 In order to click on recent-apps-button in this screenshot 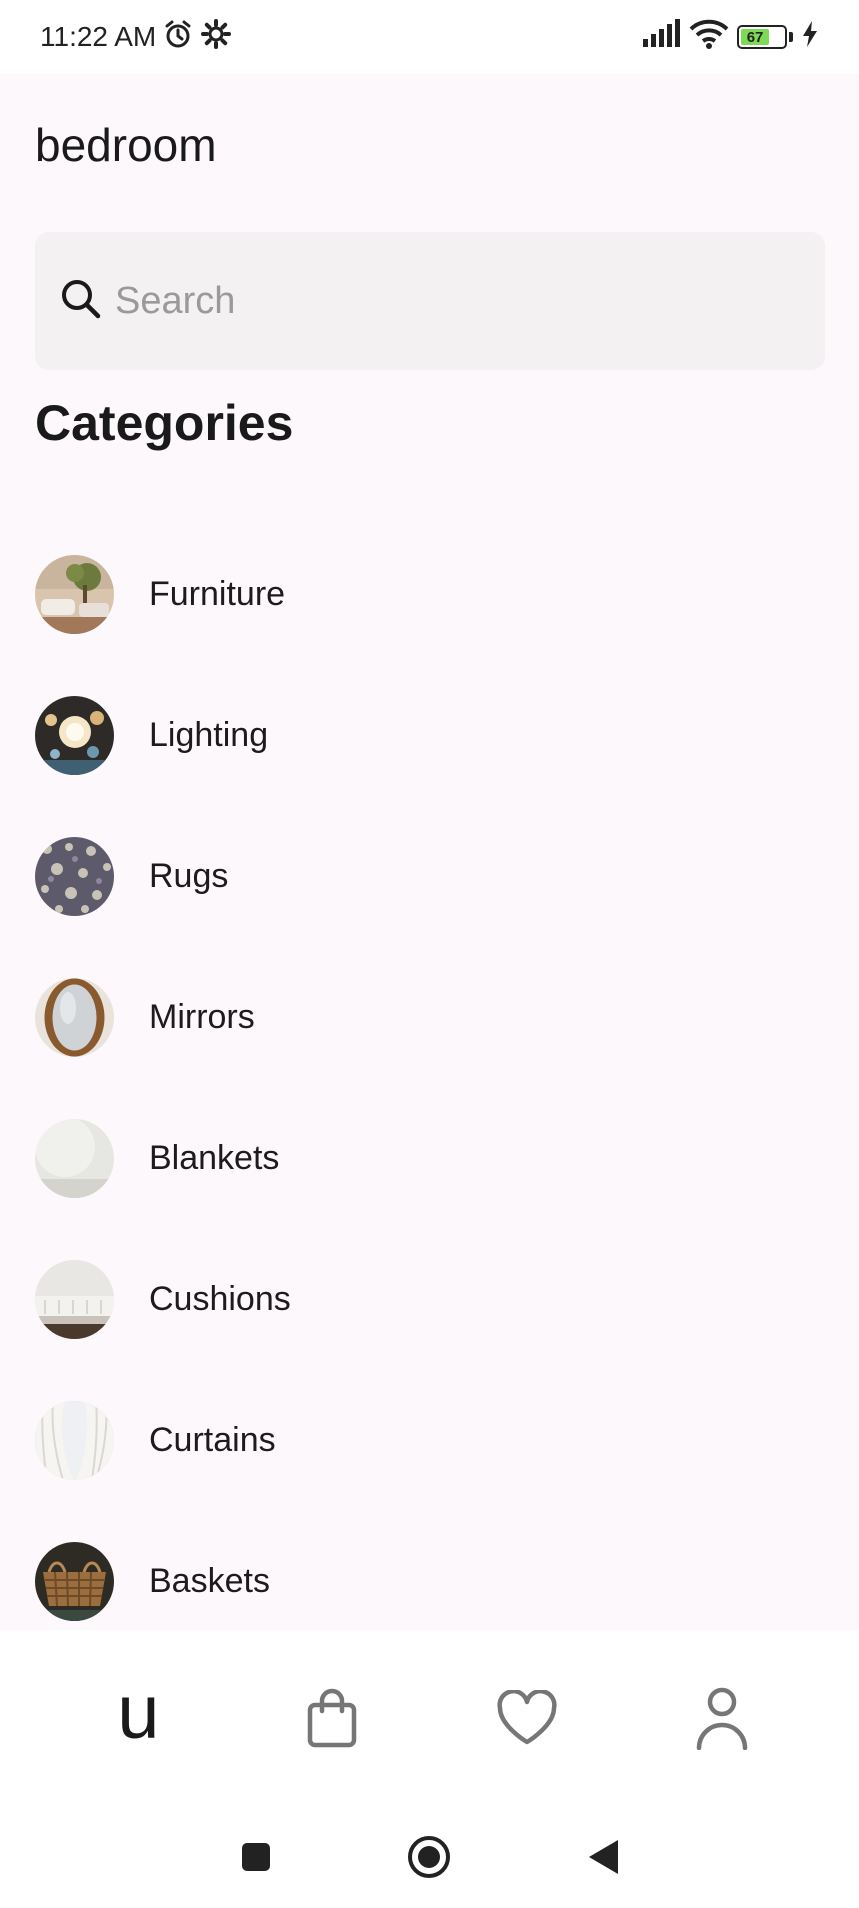, I will do `click(256, 1859)`.